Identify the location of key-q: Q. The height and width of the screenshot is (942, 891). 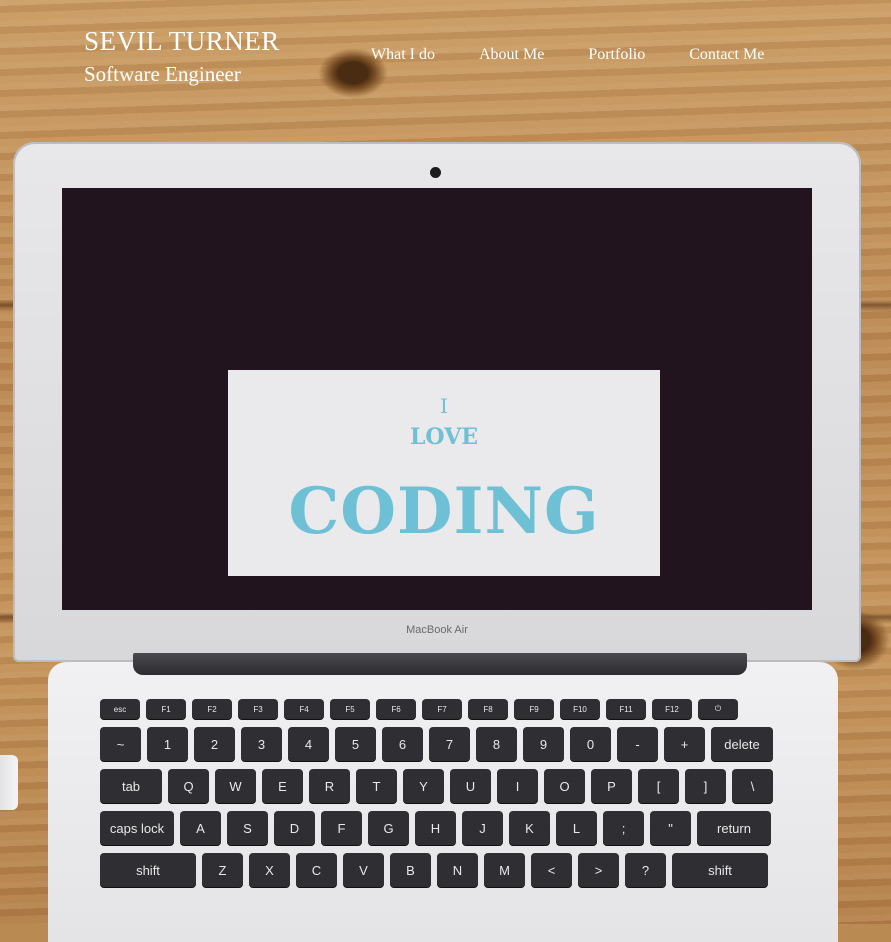
(188, 786).